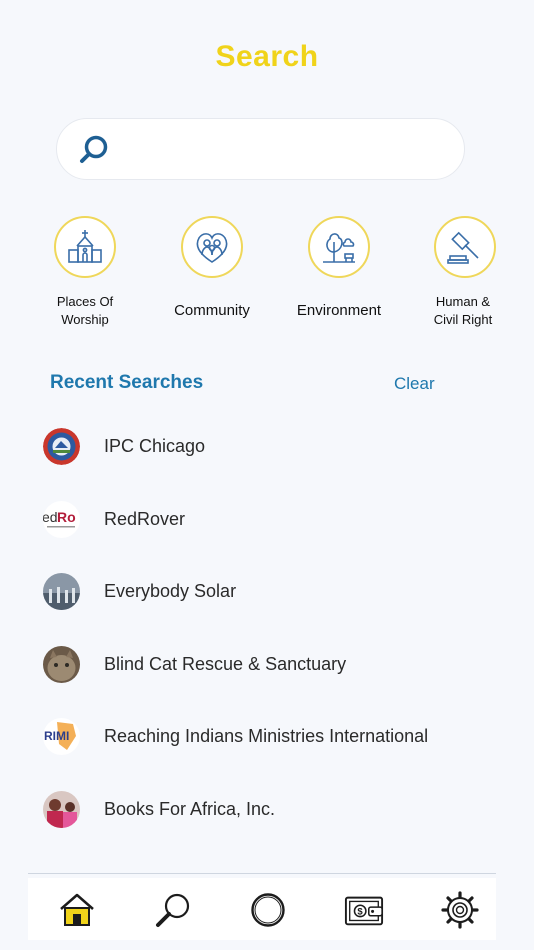 This screenshot has width=534, height=950. Describe the element at coordinates (212, 273) in the screenshot. I see `category-community: Community` at that location.